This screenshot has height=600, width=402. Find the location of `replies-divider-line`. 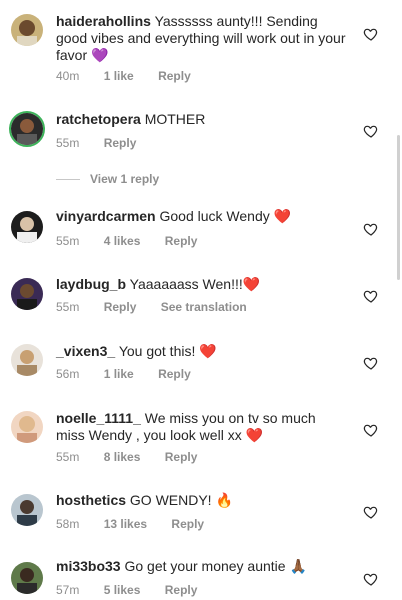

replies-divider-line is located at coordinates (68, 179).